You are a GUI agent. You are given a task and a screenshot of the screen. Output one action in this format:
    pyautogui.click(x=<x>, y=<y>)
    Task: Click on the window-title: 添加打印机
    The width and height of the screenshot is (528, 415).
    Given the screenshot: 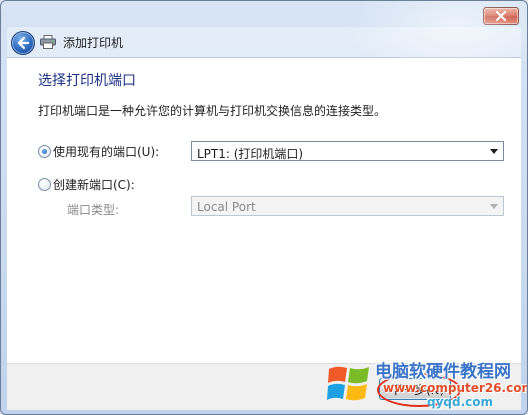 What is the action you would take?
    pyautogui.click(x=93, y=43)
    